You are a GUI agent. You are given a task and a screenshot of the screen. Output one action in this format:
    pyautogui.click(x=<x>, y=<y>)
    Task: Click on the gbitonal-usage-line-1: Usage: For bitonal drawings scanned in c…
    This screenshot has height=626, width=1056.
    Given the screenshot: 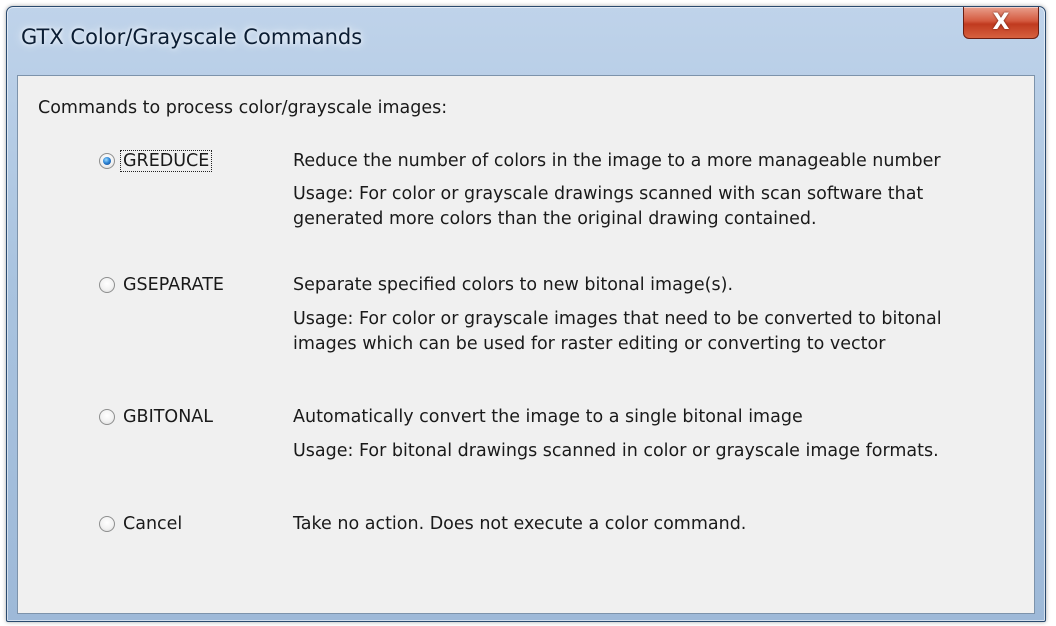 What is the action you would take?
    pyautogui.click(x=616, y=451)
    